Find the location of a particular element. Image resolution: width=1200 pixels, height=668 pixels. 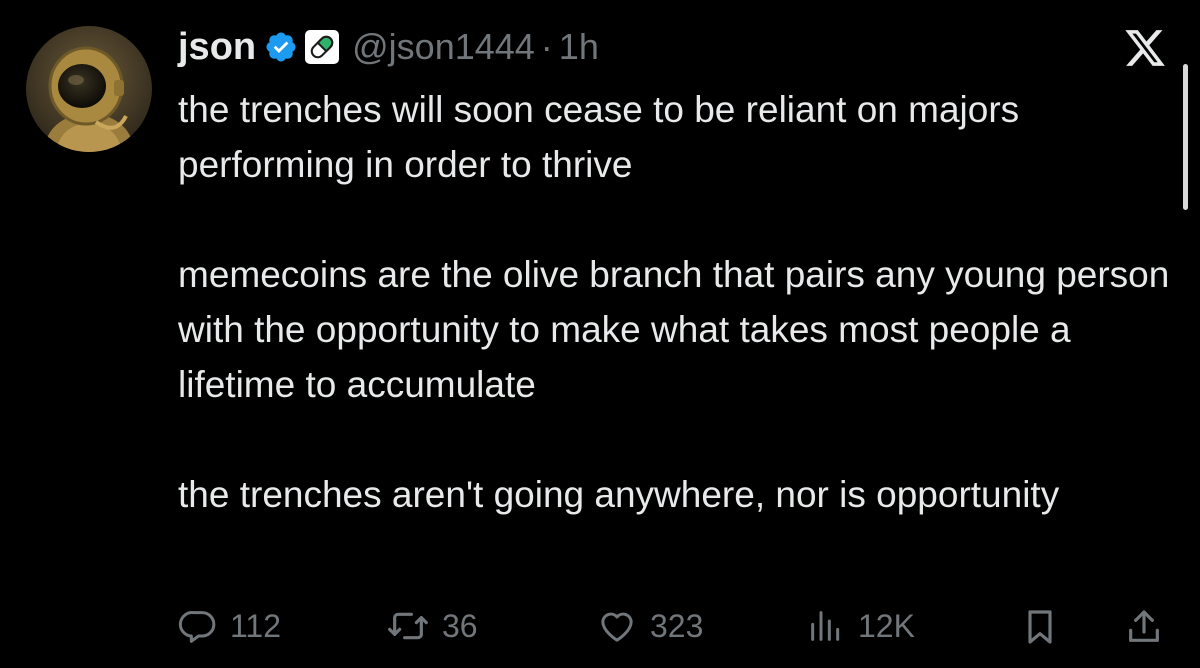

bookmark-icon is located at coordinates (1040, 627).